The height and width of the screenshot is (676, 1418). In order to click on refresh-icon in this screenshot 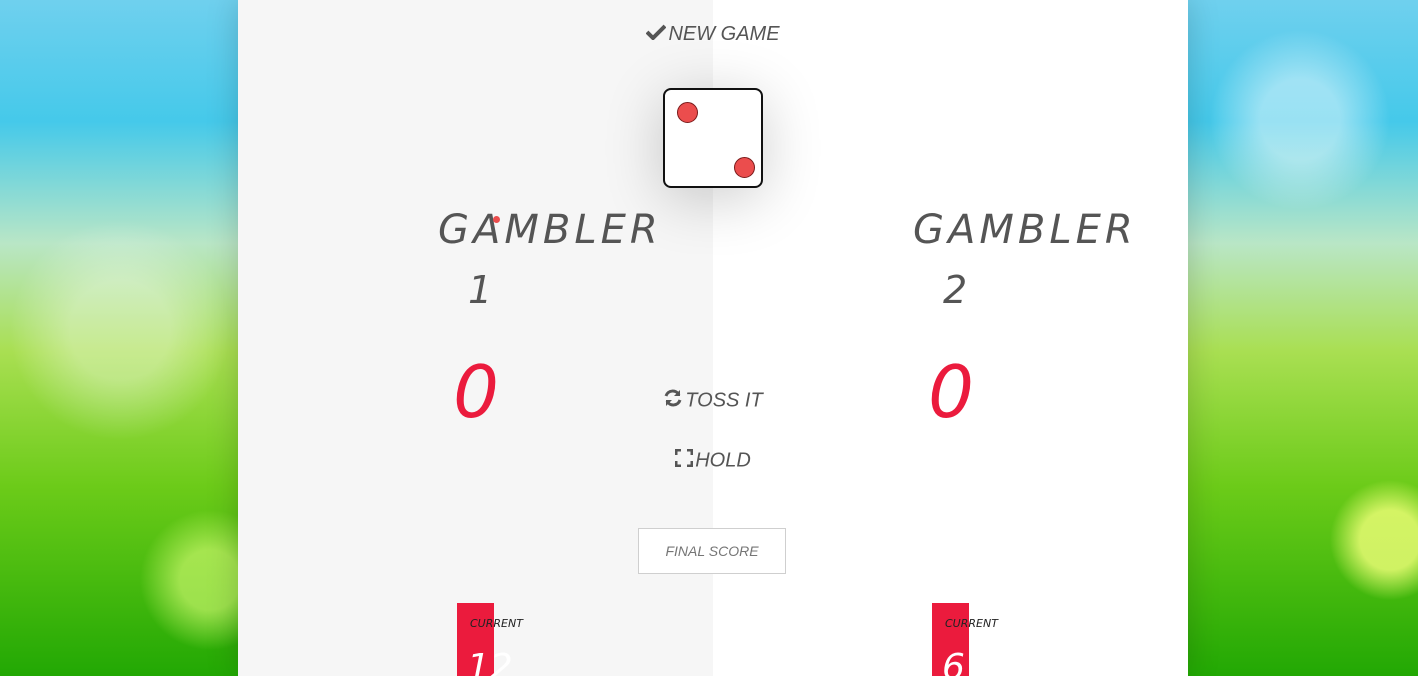, I will do `click(673, 401)`.